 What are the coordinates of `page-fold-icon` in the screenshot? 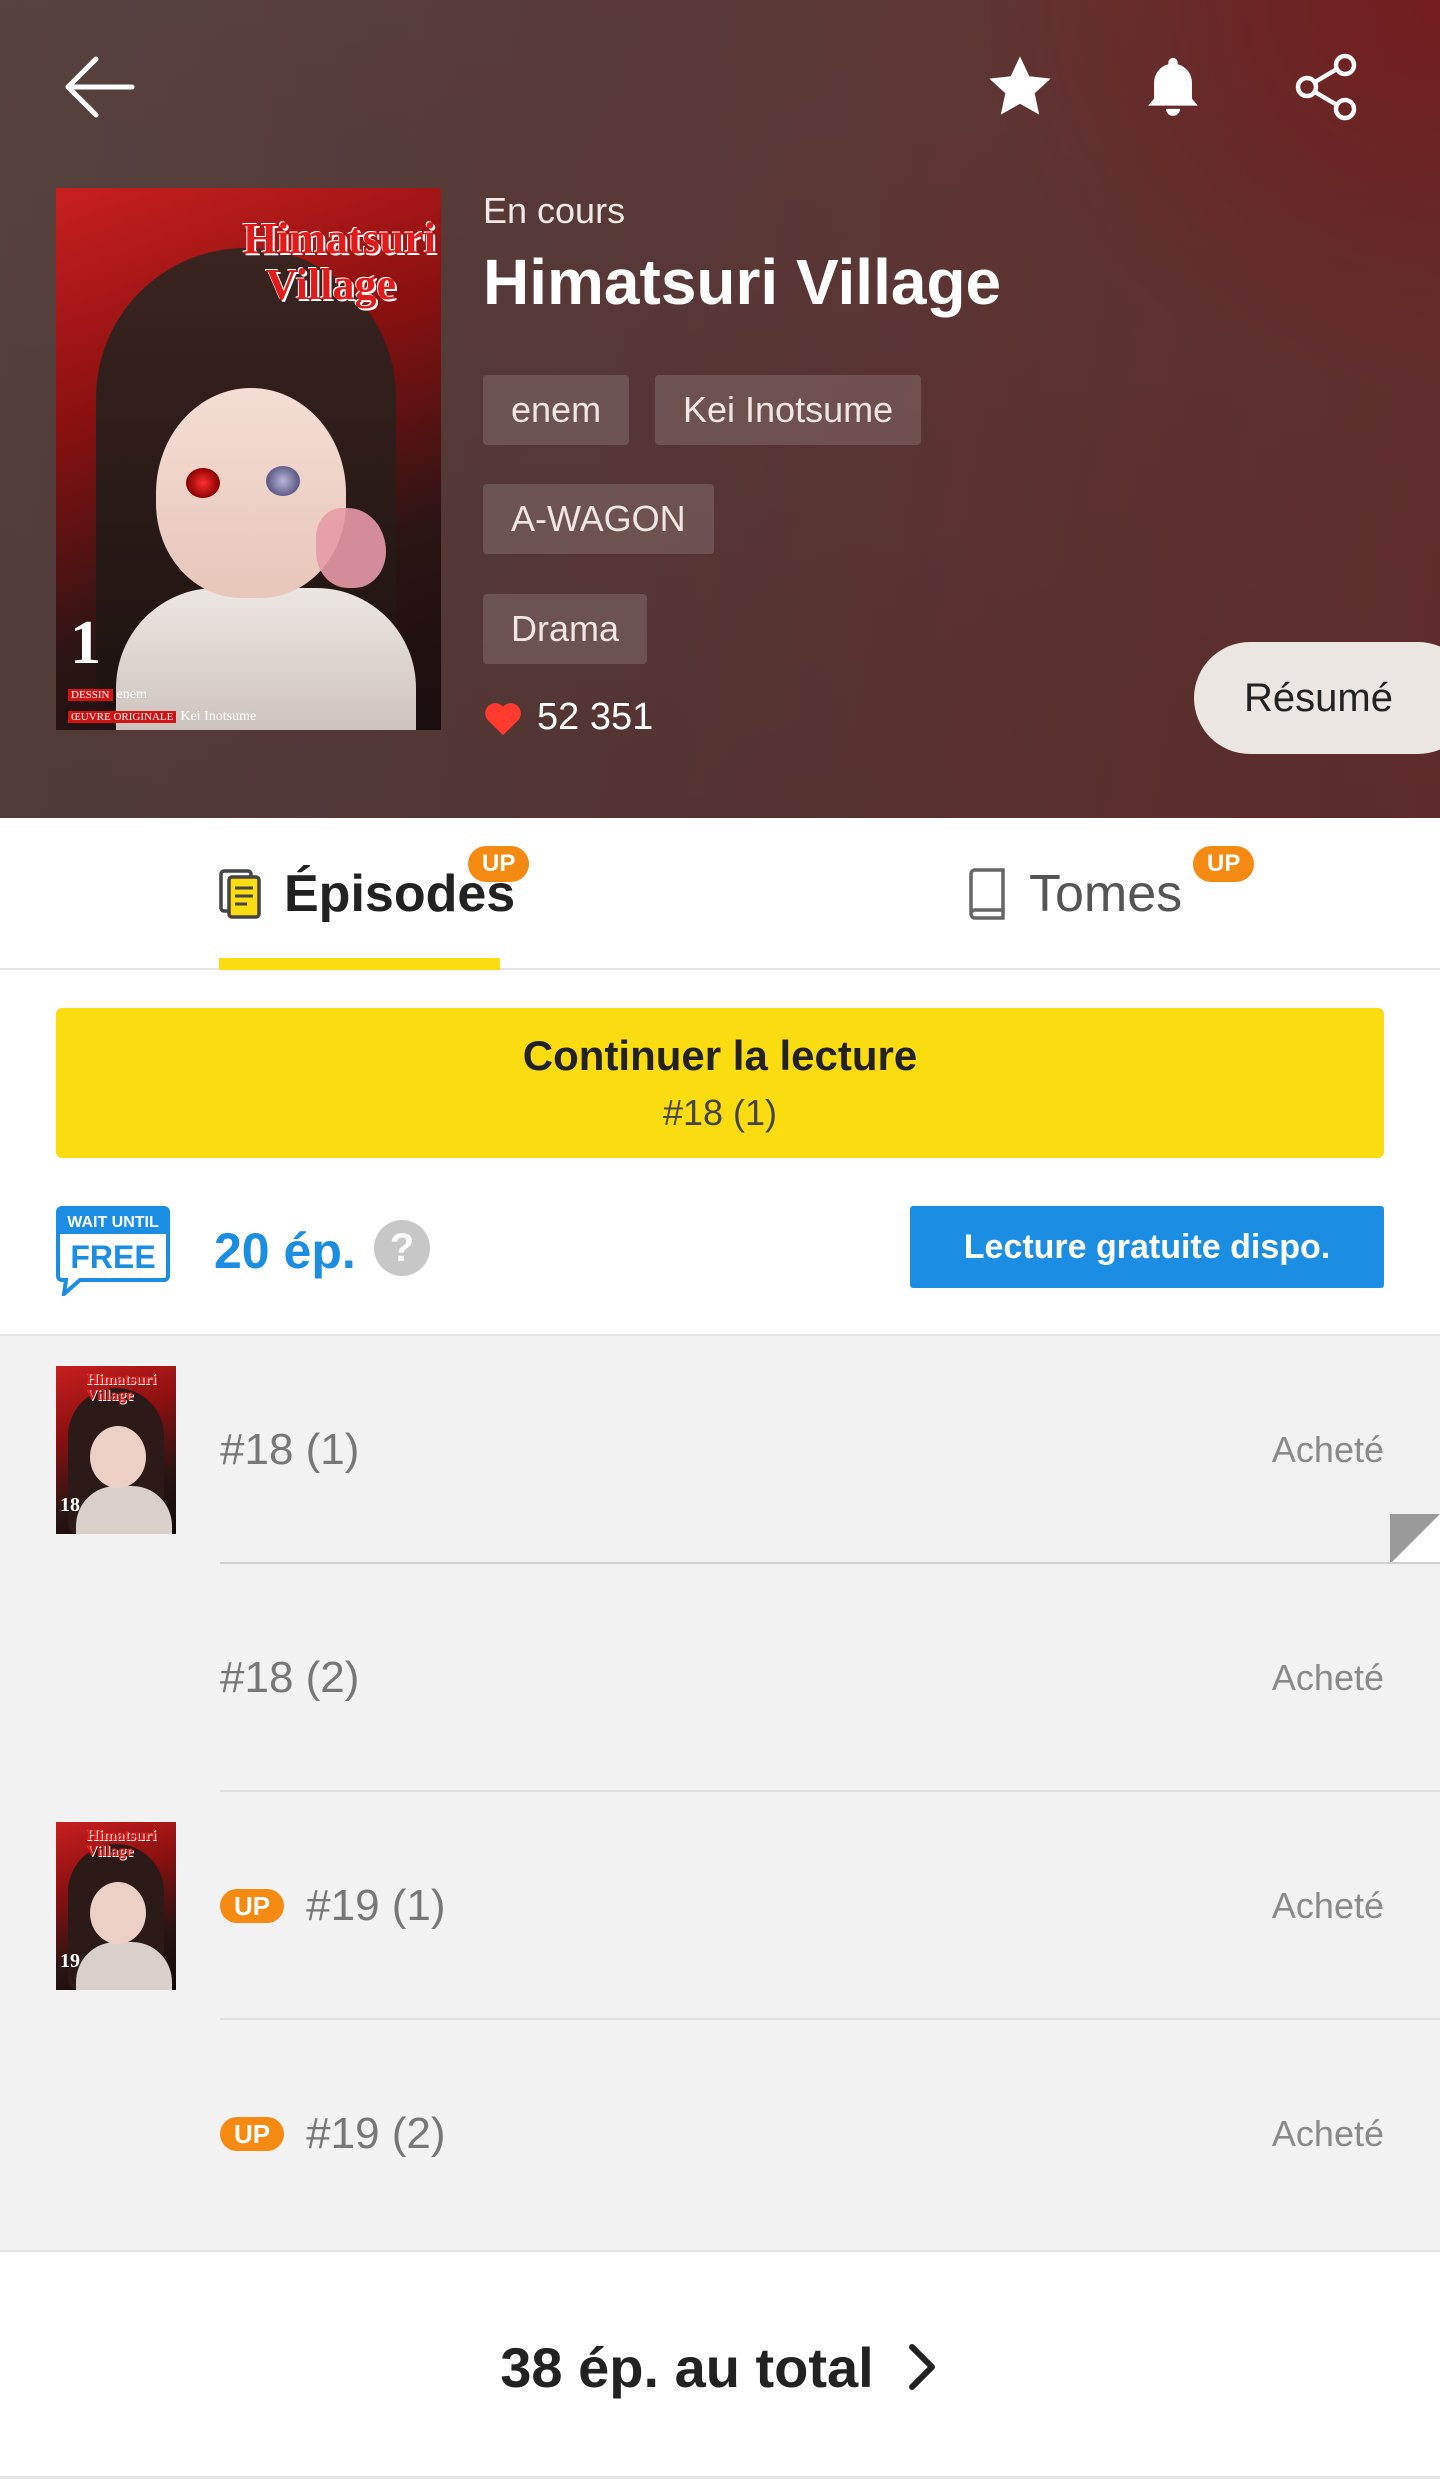 It's located at (1415, 1539).